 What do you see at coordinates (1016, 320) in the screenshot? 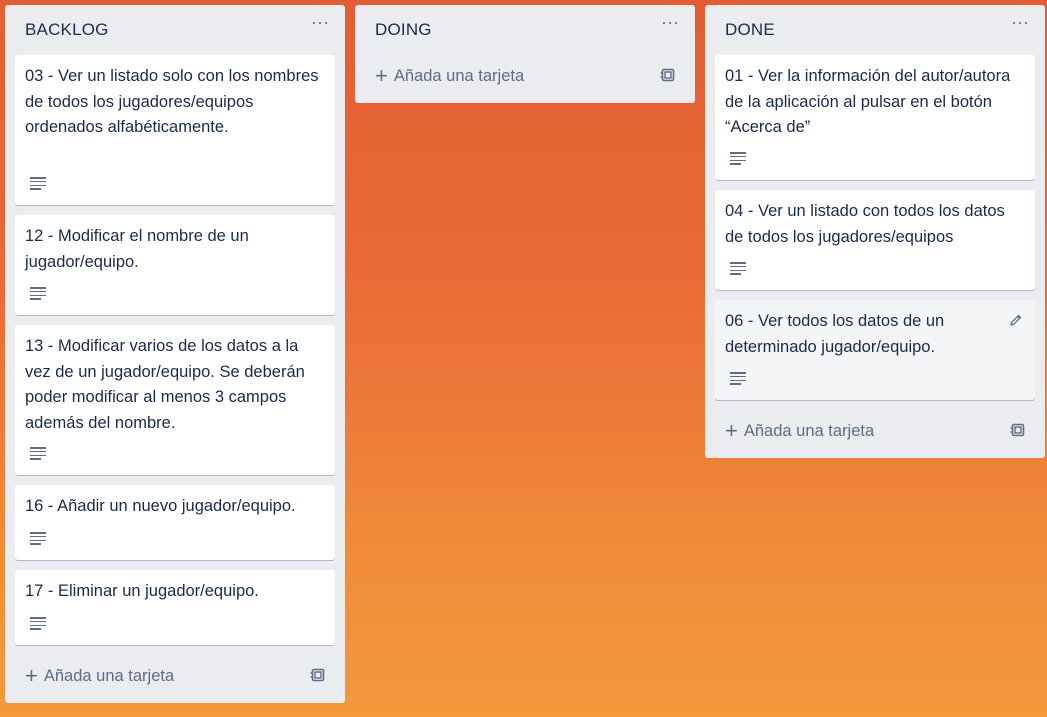
I see `pencil-icon` at bounding box center [1016, 320].